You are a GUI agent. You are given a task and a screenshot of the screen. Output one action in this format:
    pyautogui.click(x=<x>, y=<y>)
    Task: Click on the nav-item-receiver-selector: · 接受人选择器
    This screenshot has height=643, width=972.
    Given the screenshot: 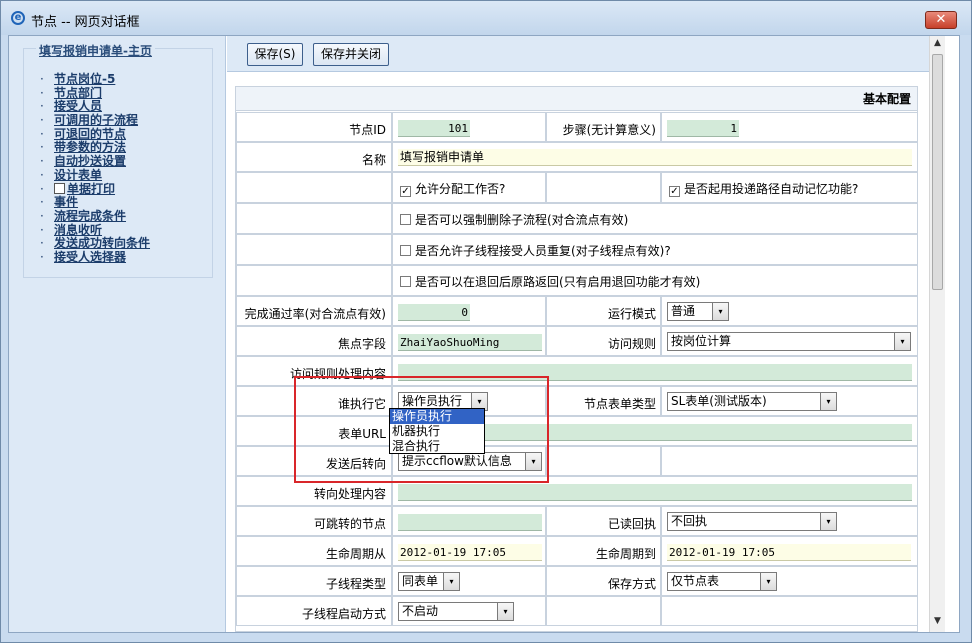 What is the action you would take?
    pyautogui.click(x=95, y=257)
    